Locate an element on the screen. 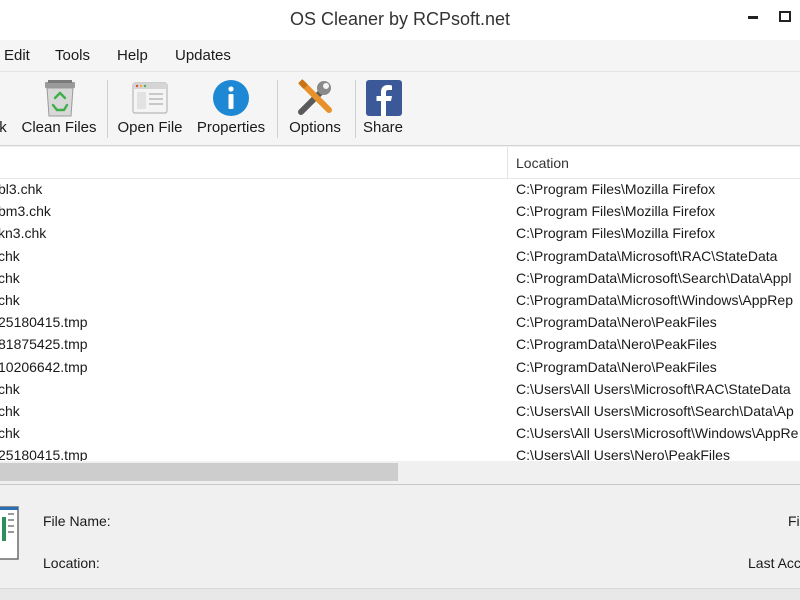  minimize-icon: ▬ is located at coordinates (753, 16).